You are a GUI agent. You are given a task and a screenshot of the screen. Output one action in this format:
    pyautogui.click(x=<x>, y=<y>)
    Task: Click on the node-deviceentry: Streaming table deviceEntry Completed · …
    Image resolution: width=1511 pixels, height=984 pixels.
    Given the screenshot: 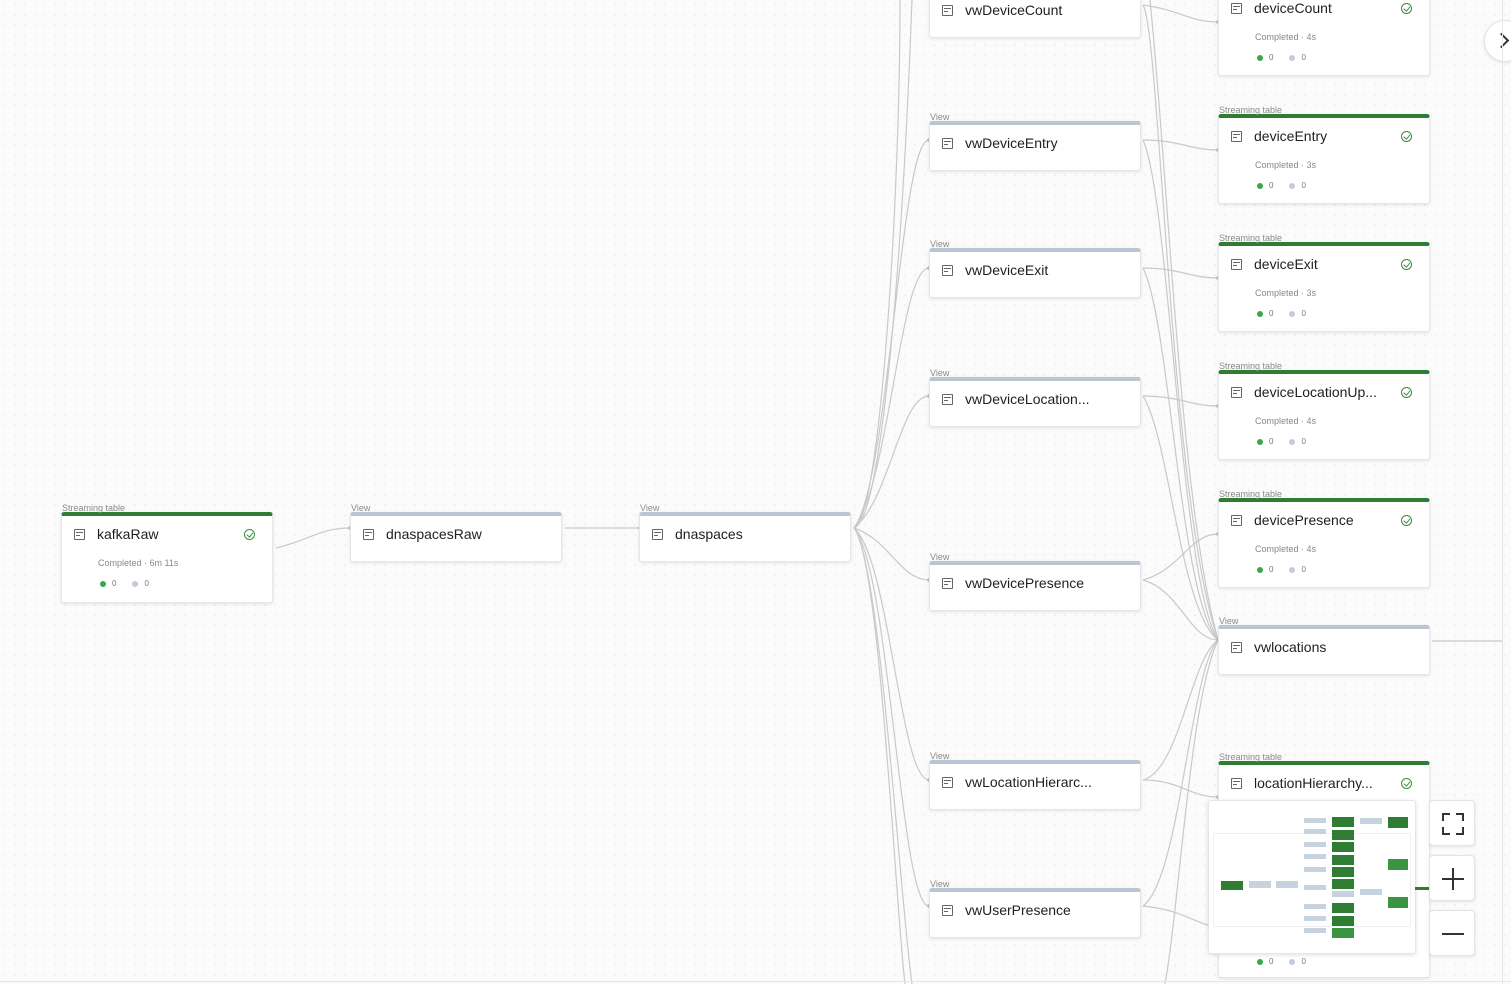 What is the action you would take?
    pyautogui.click(x=1324, y=154)
    